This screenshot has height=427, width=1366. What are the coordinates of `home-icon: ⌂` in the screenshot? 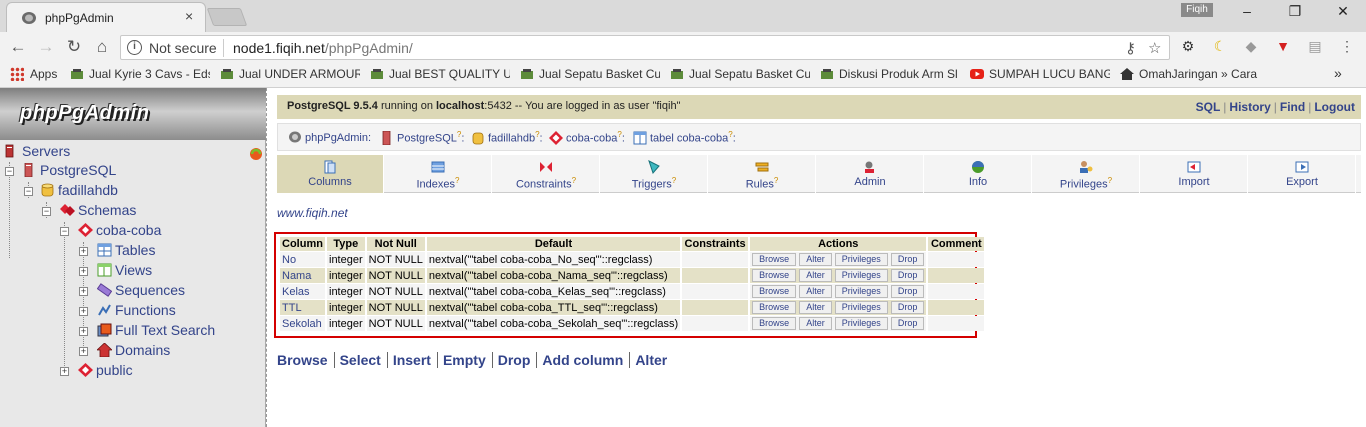 It's located at (102, 47).